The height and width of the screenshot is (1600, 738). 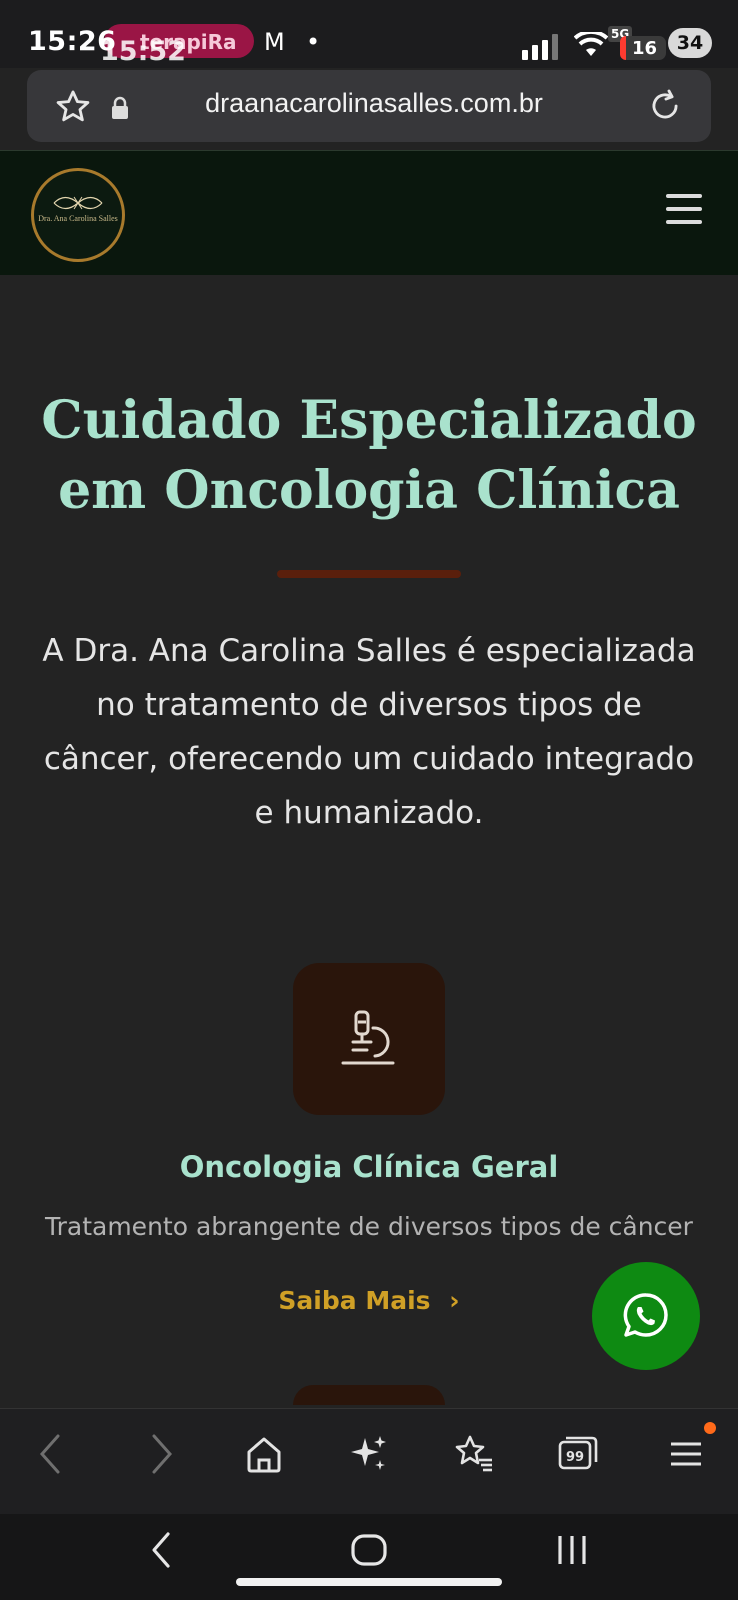 What do you see at coordinates (51, 1454) in the screenshot?
I see `back-icon` at bounding box center [51, 1454].